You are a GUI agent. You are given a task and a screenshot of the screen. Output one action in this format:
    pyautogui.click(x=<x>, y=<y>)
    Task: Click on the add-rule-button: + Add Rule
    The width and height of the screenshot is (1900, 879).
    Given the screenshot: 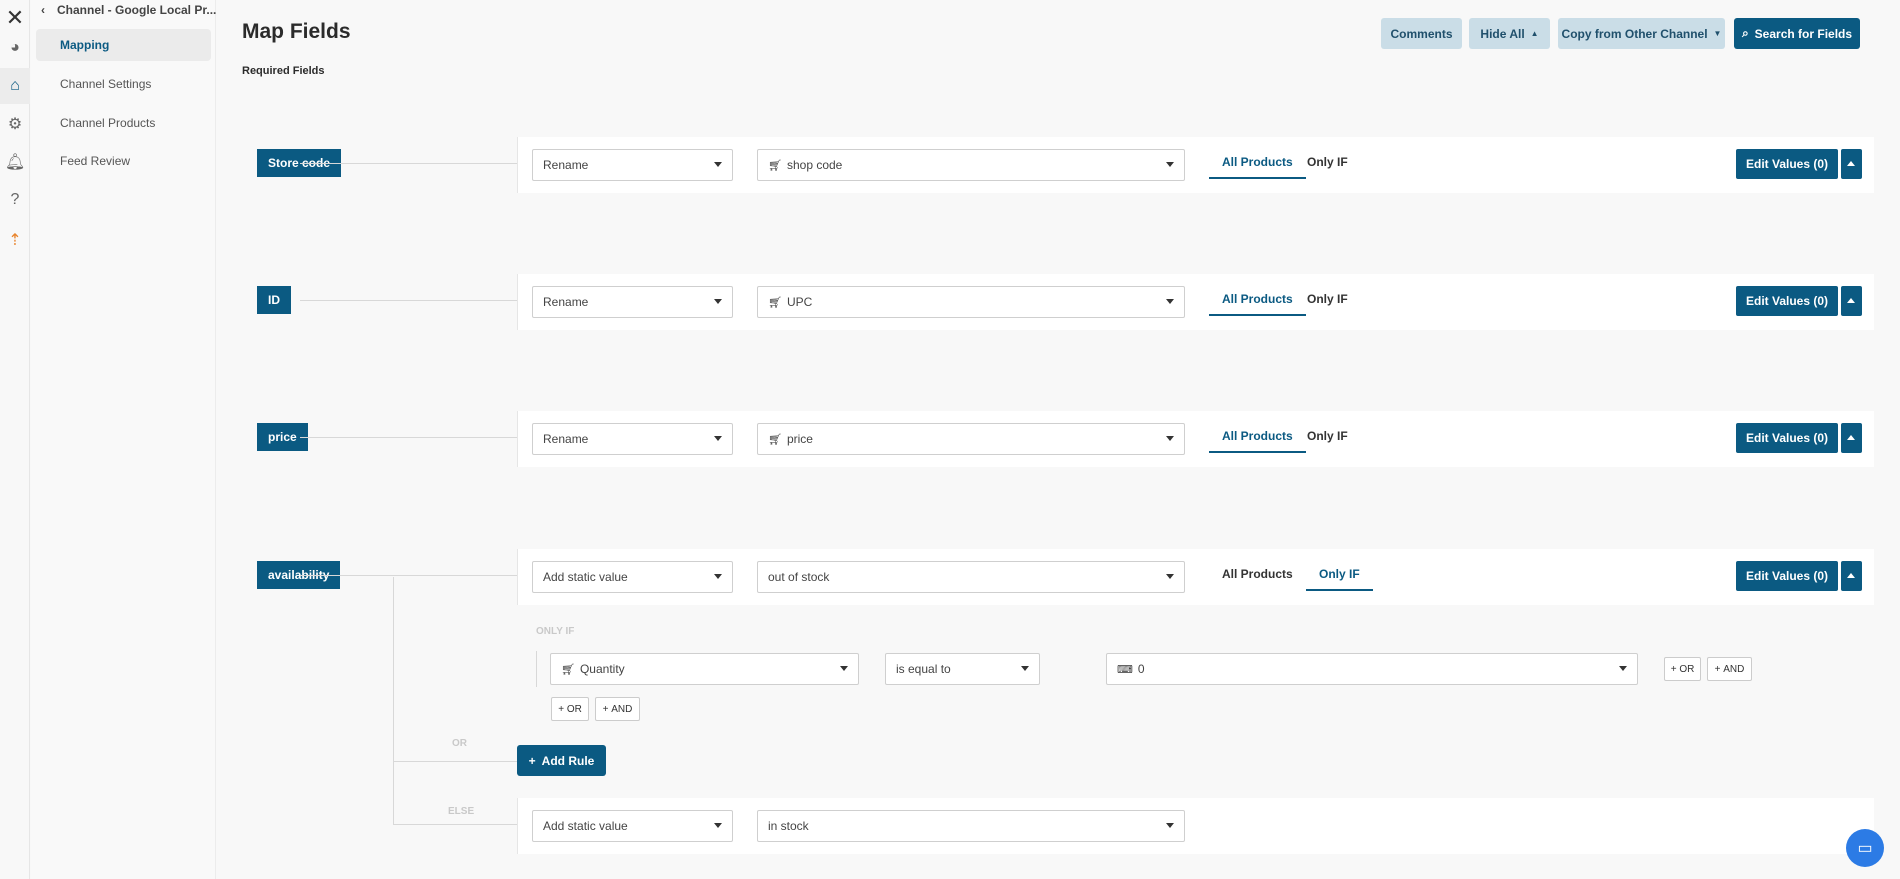 What is the action you would take?
    pyautogui.click(x=561, y=760)
    